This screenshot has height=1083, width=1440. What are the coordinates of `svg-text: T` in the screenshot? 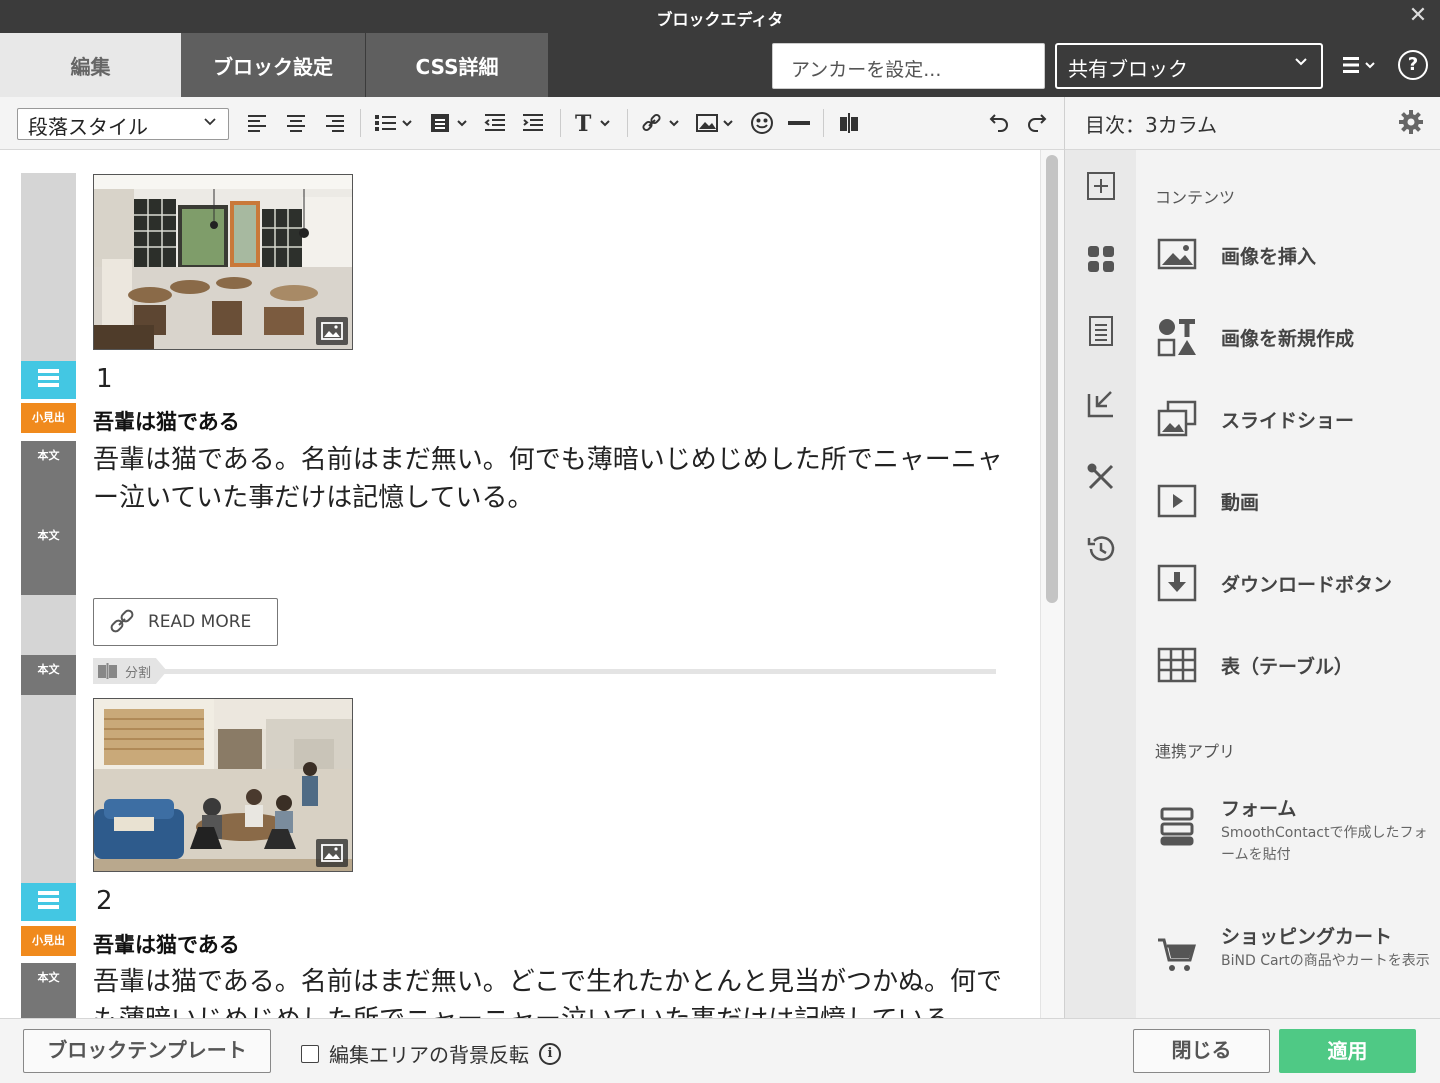 It's located at (583, 123).